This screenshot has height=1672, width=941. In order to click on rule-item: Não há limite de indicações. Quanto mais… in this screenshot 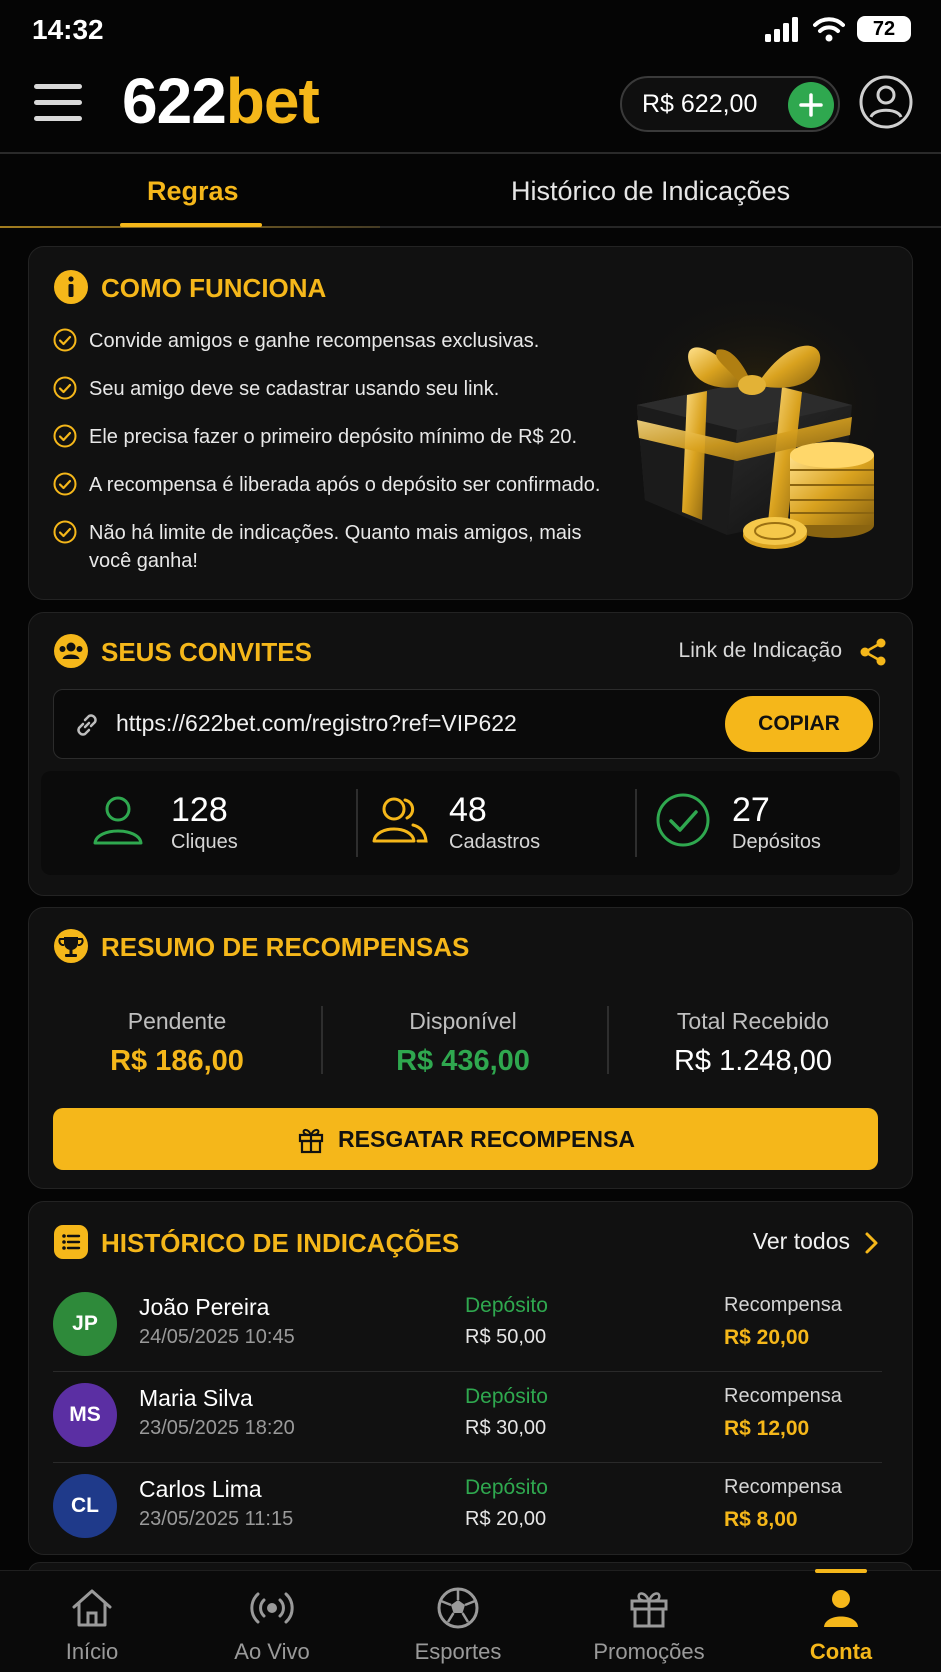, I will do `click(333, 547)`.